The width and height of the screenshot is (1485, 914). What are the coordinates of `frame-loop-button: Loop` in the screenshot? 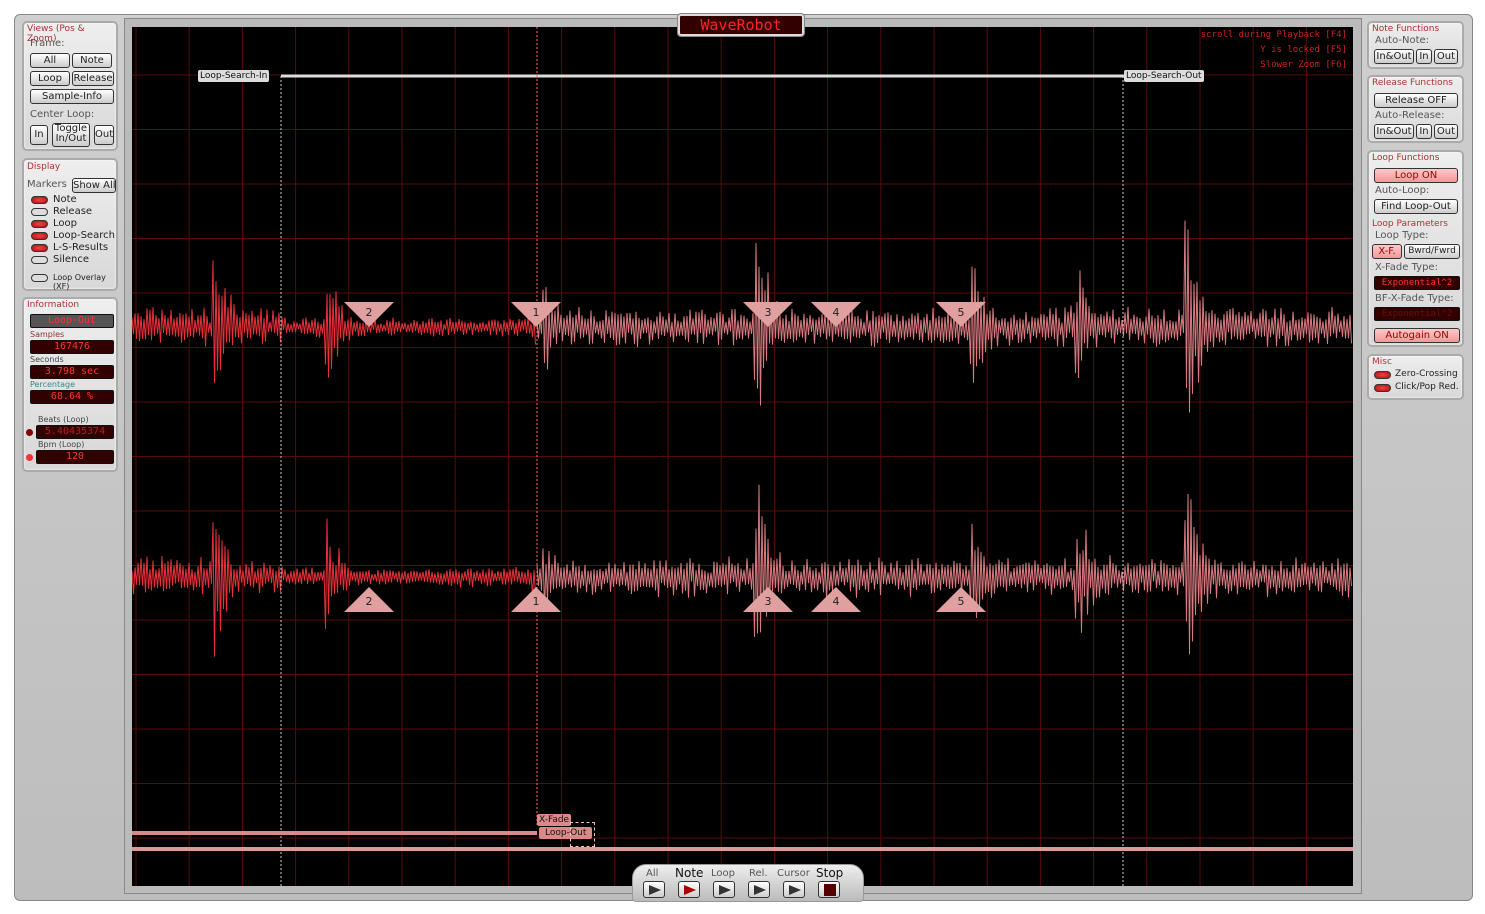 It's located at (50, 78).